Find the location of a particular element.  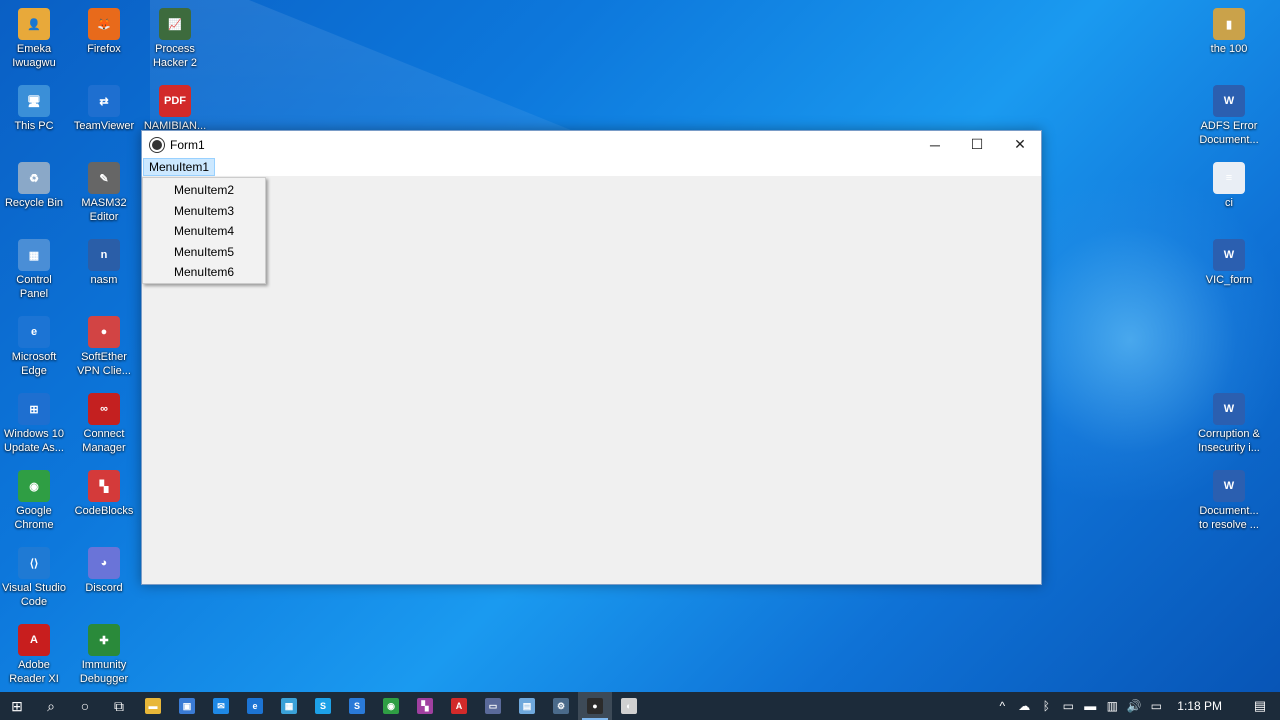

desktop-icon: ♻ Recycle Bin is located at coordinates (35, 186).